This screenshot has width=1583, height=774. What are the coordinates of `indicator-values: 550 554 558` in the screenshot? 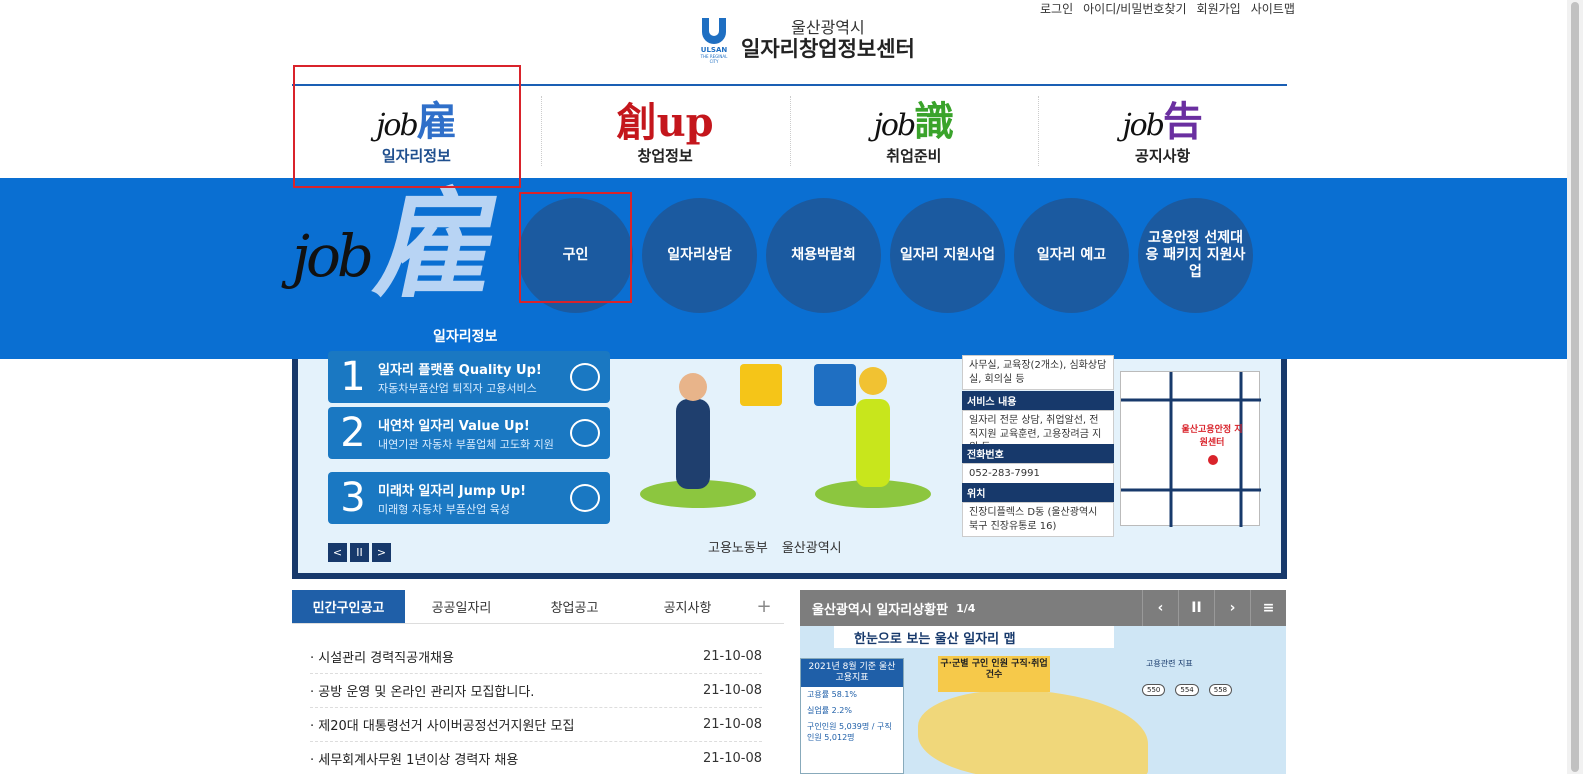 It's located at (1187, 690).